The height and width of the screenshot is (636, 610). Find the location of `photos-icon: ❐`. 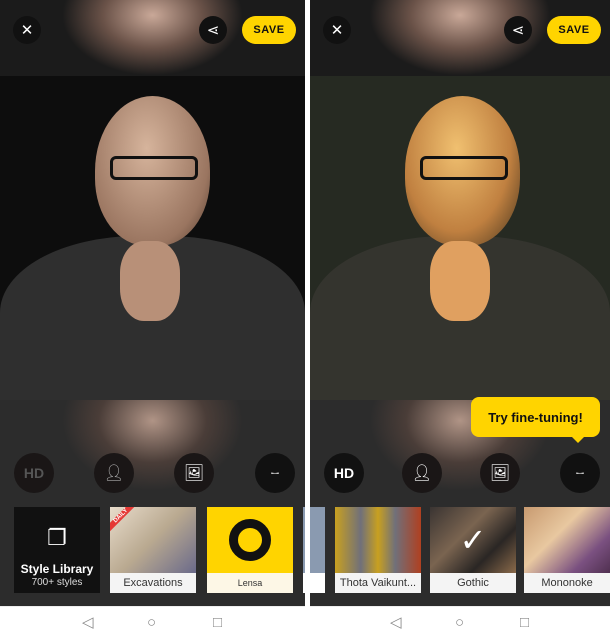

photos-icon: ❐ is located at coordinates (57, 537).